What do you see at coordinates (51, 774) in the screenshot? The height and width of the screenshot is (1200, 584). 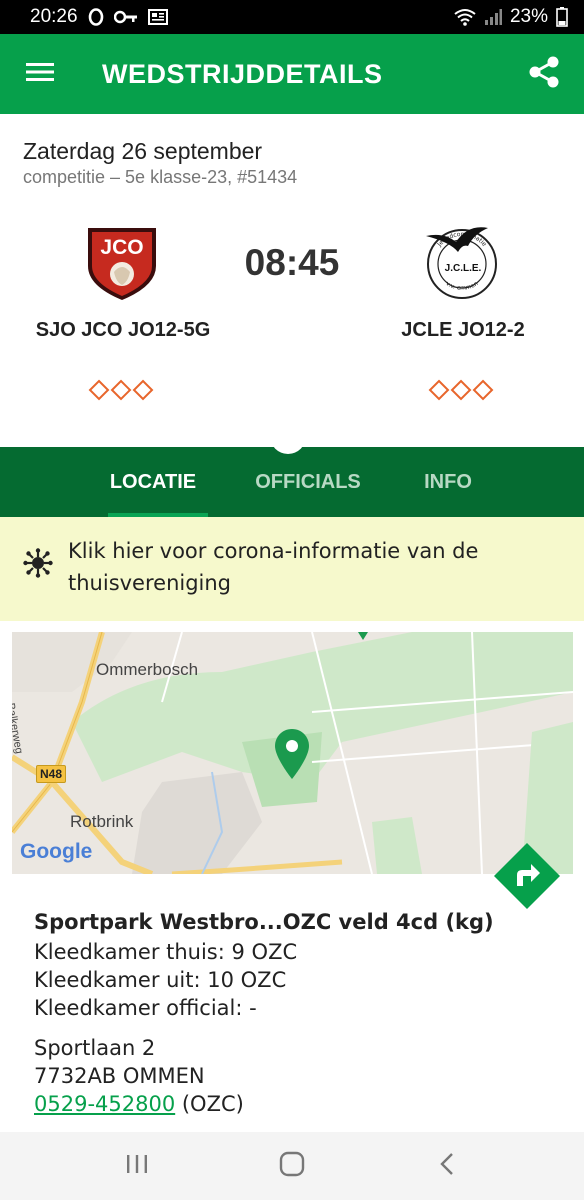 I see `road-badge: N48` at bounding box center [51, 774].